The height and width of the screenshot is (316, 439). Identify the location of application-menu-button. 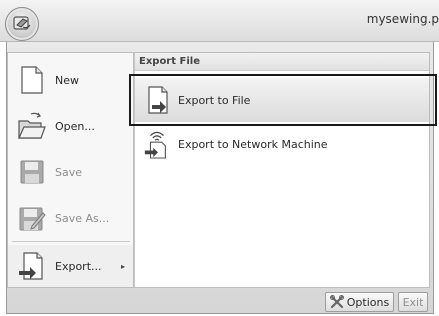
(22, 24).